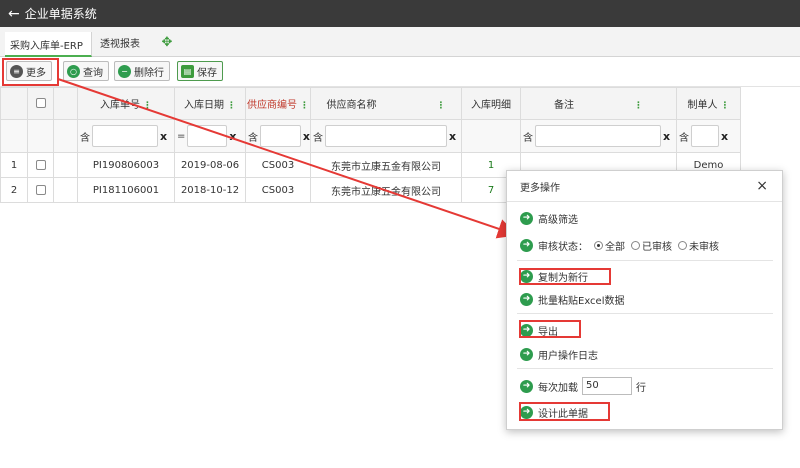  What do you see at coordinates (126, 165) in the screenshot?
I see `cell-order-no: PI190806003` at bounding box center [126, 165].